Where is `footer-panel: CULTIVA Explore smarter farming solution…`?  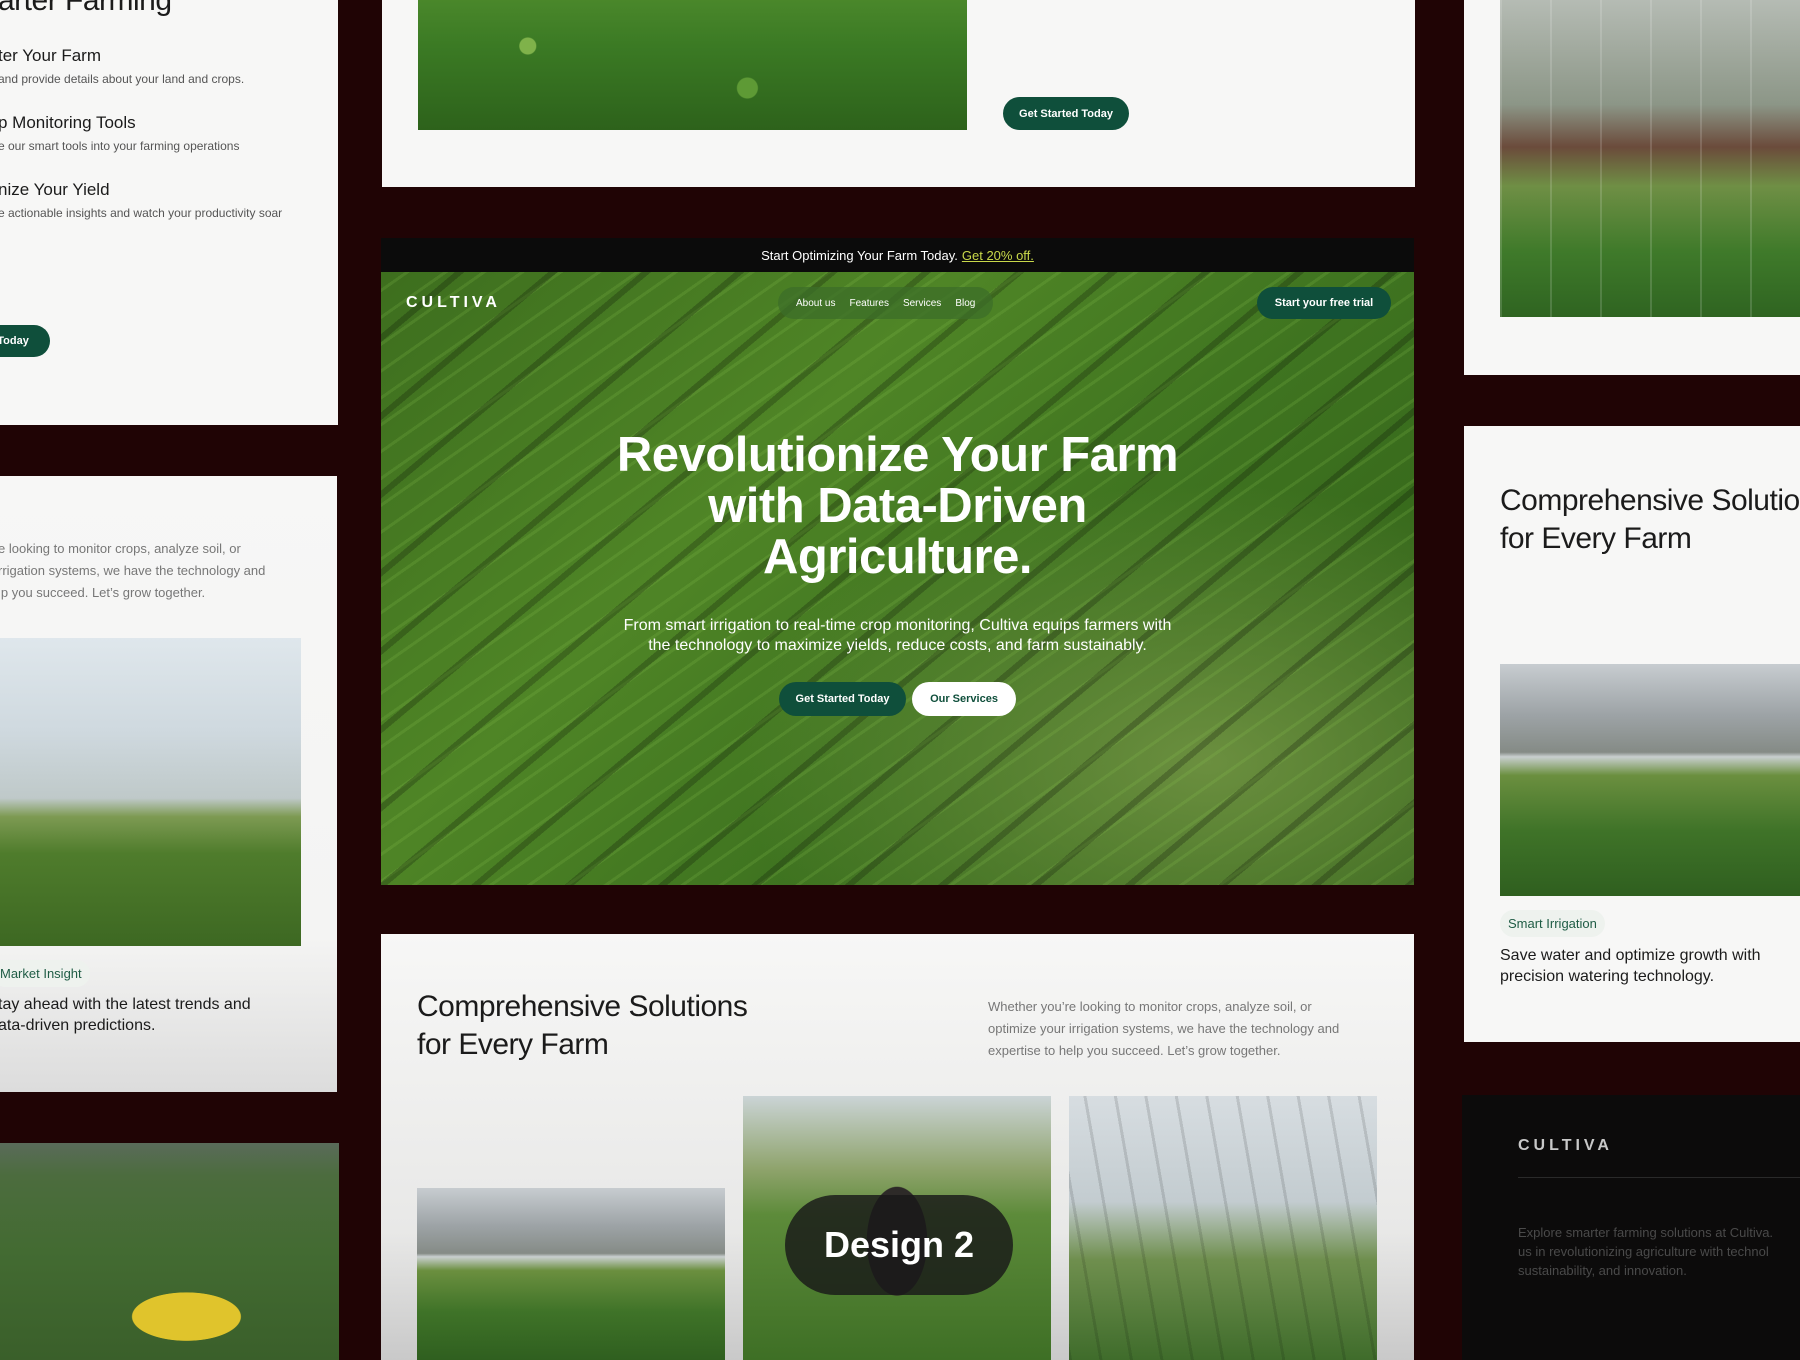 footer-panel: CULTIVA Explore smarter farming solution… is located at coordinates (1631, 1227).